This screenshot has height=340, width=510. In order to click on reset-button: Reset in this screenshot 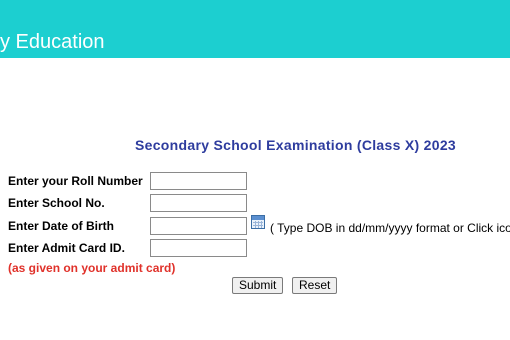, I will do `click(315, 285)`.